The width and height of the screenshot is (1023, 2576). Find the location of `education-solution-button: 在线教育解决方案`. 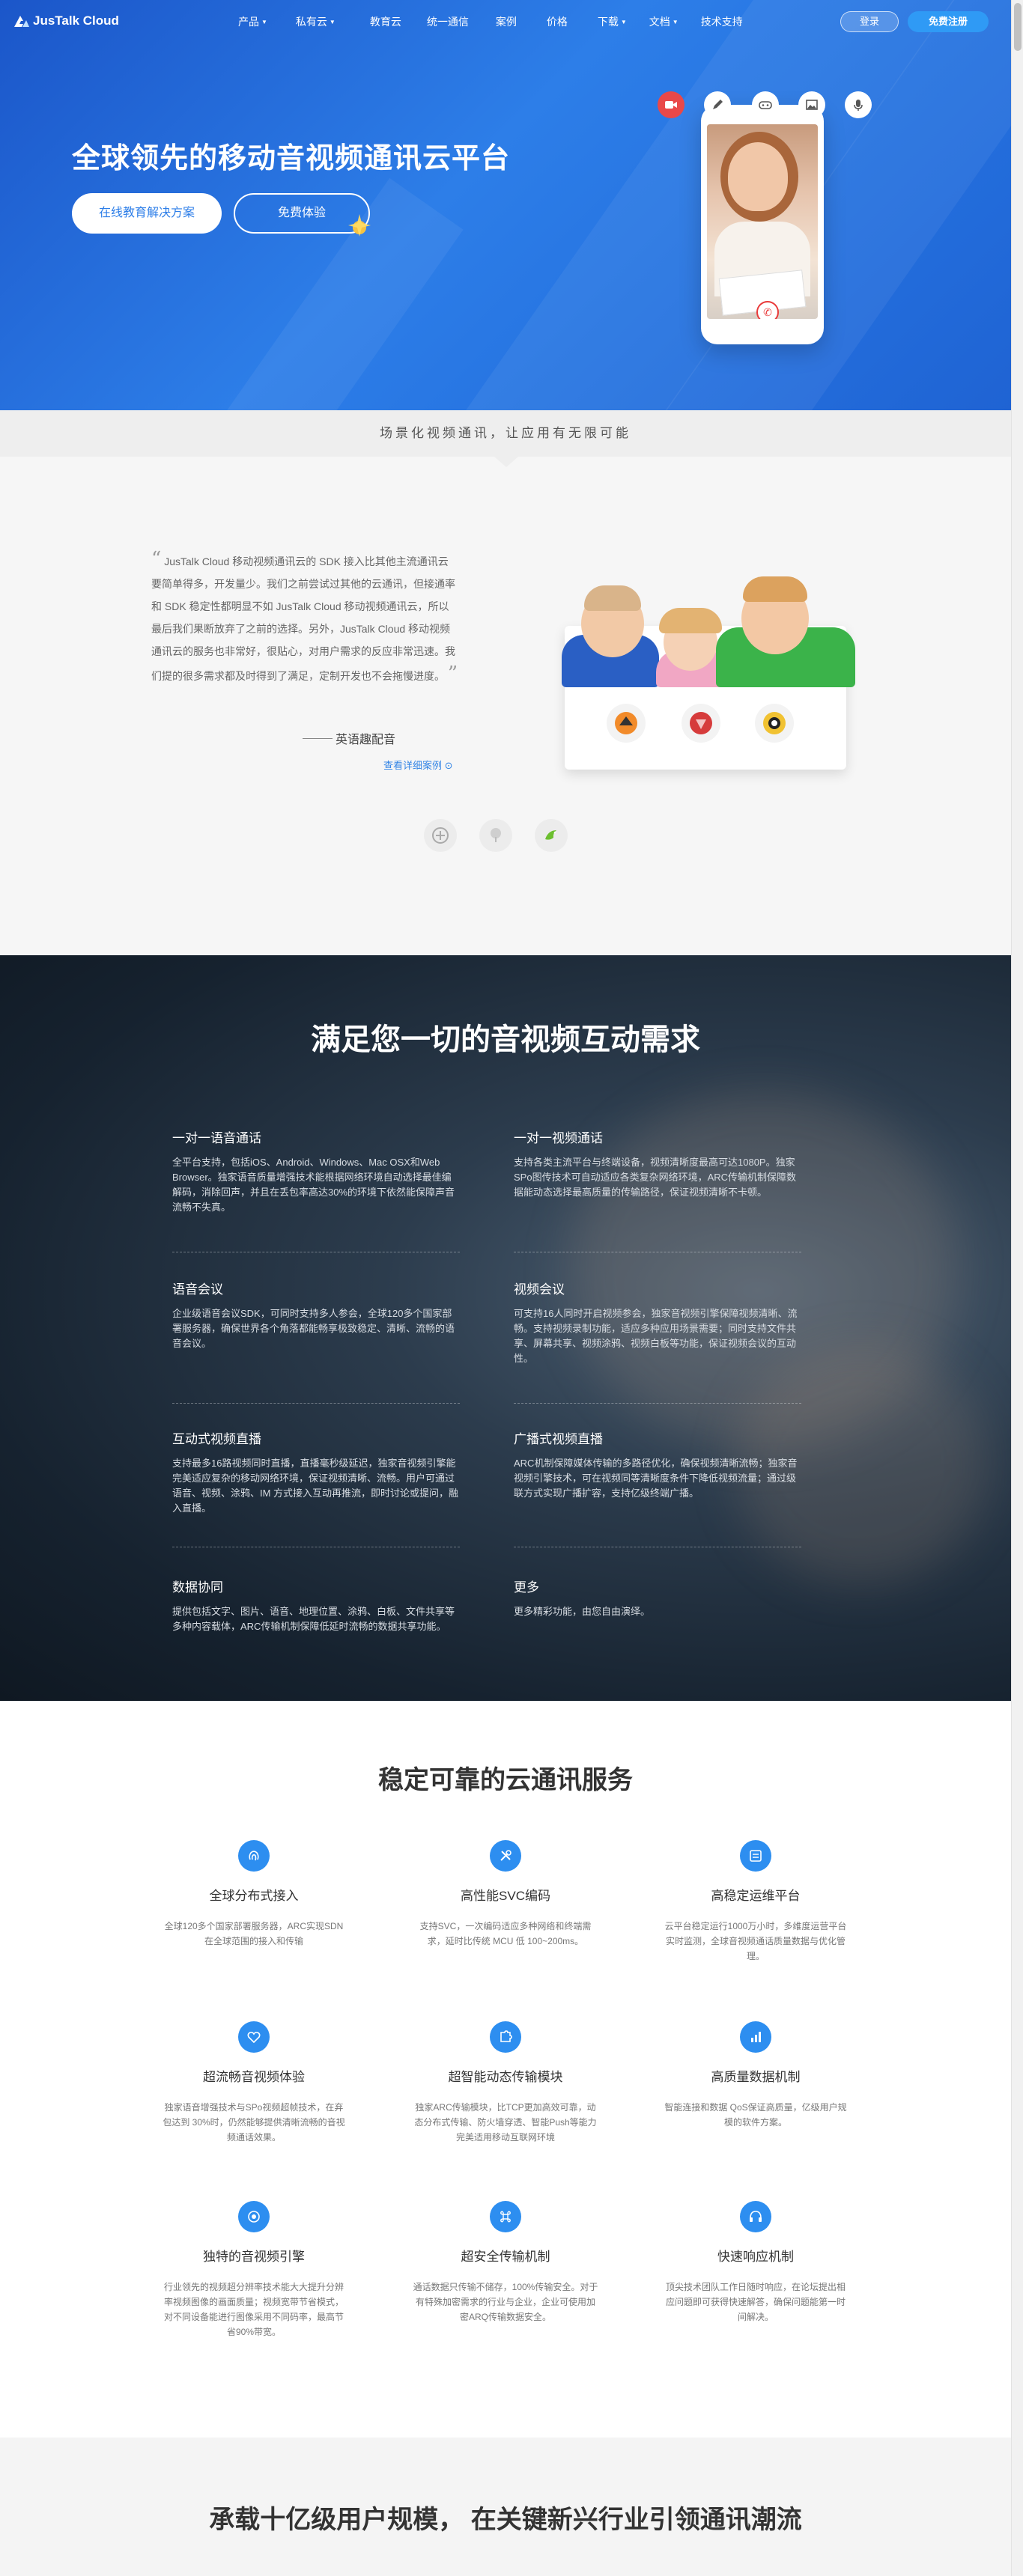

education-solution-button: 在线教育解决方案 is located at coordinates (147, 214).